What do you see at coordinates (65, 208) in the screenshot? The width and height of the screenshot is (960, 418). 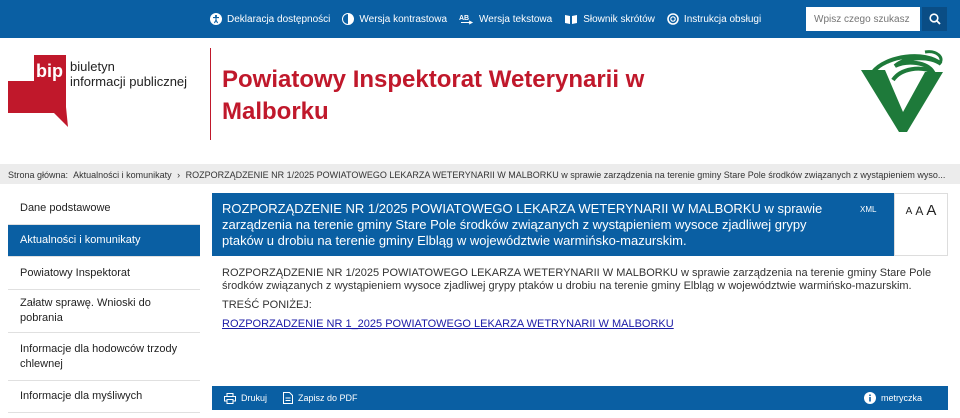 I see `sidebar-item-label: Dane podstawowe` at bounding box center [65, 208].